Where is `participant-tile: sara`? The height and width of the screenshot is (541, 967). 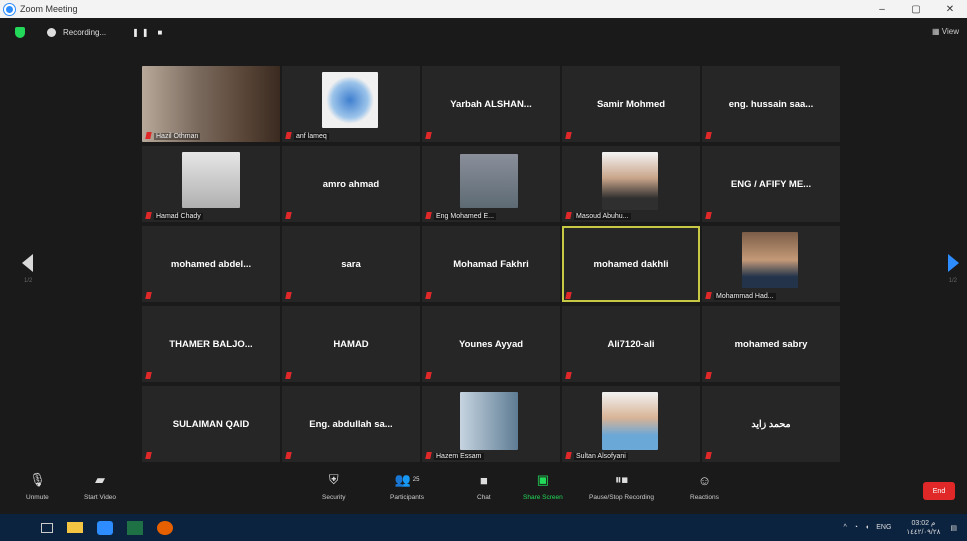 participant-tile: sara is located at coordinates (351, 264).